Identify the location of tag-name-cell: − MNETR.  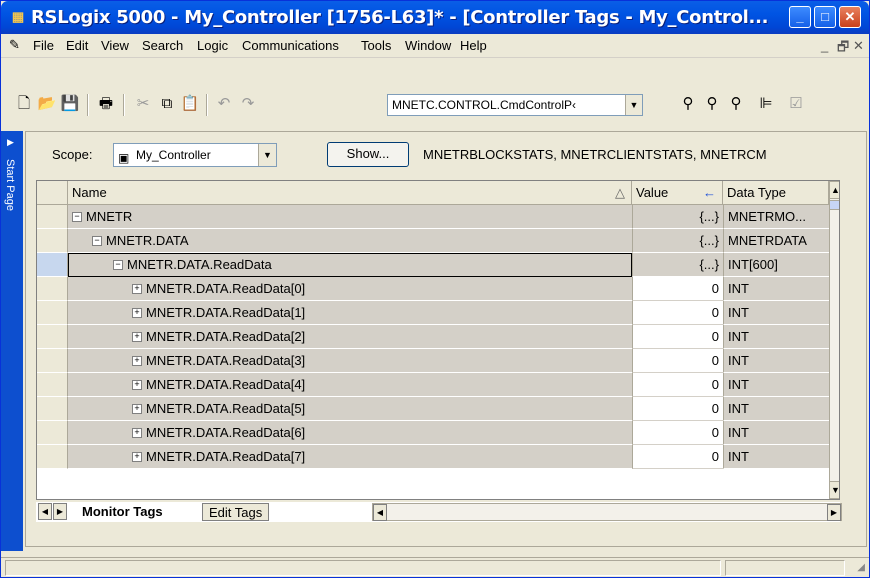
(350, 217).